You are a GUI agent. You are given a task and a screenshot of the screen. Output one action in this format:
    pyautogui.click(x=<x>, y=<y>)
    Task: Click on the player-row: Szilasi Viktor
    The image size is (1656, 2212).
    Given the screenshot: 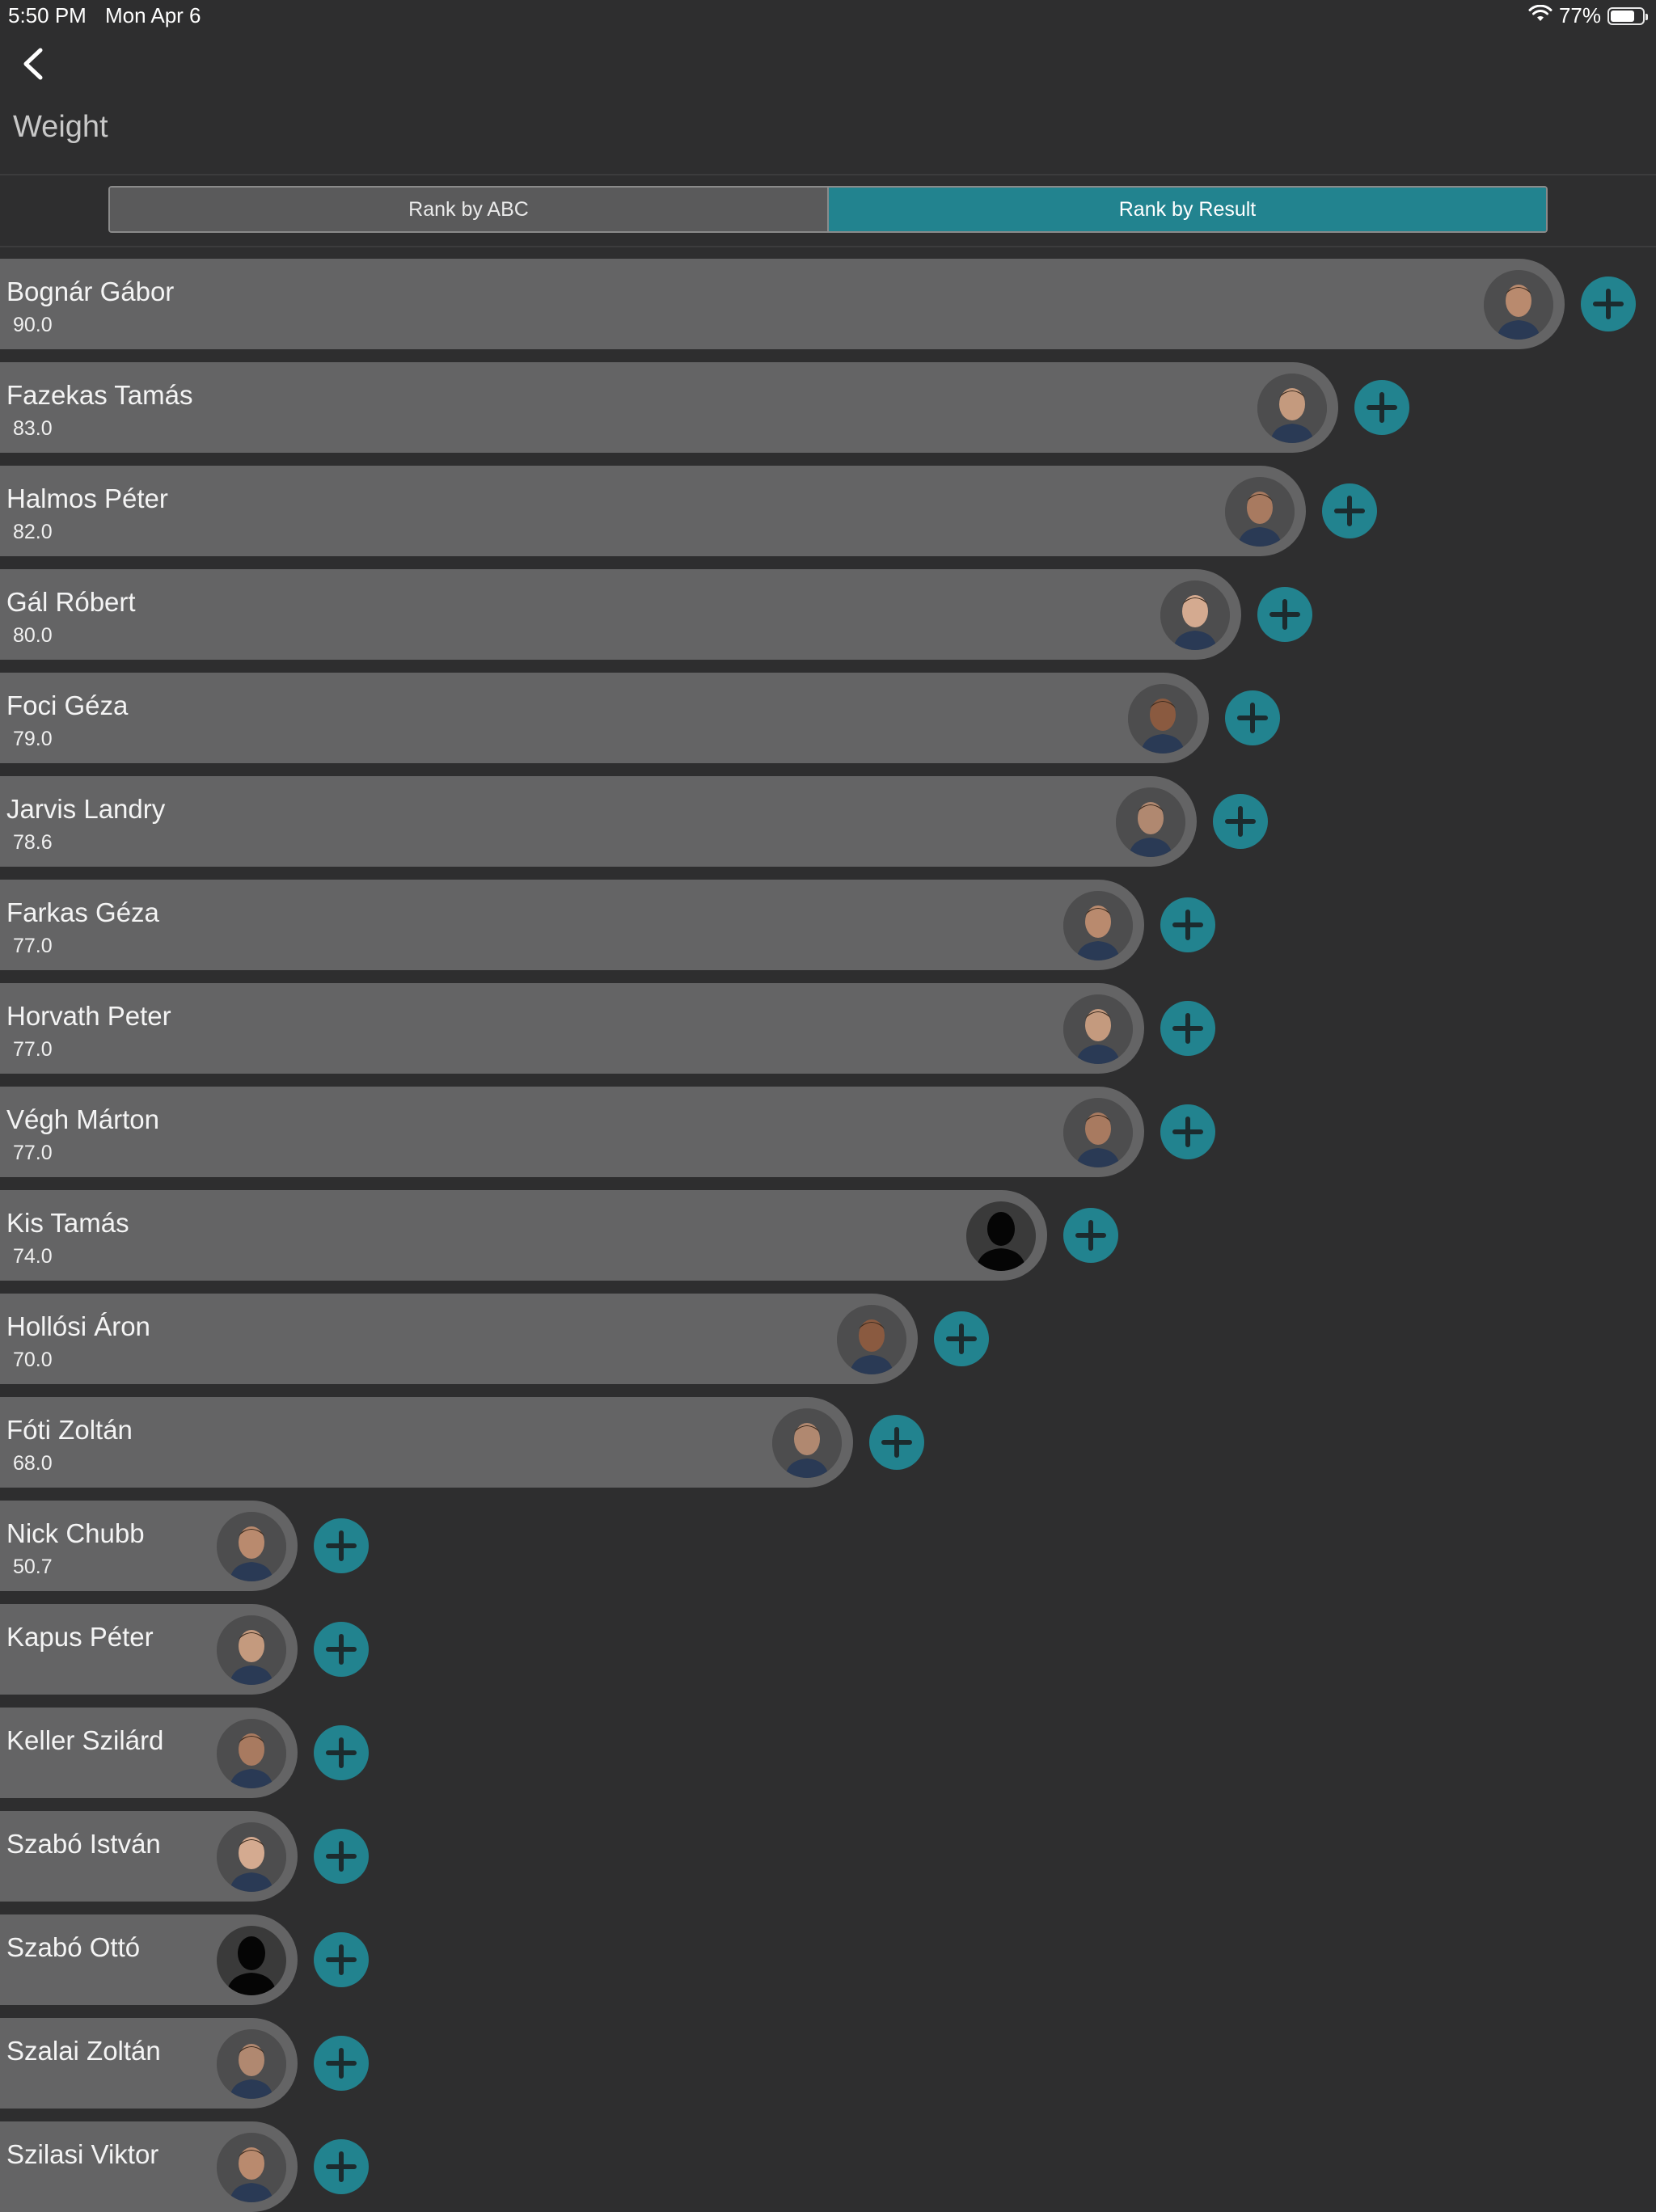 What is the action you would take?
    pyautogui.click(x=828, y=2166)
    